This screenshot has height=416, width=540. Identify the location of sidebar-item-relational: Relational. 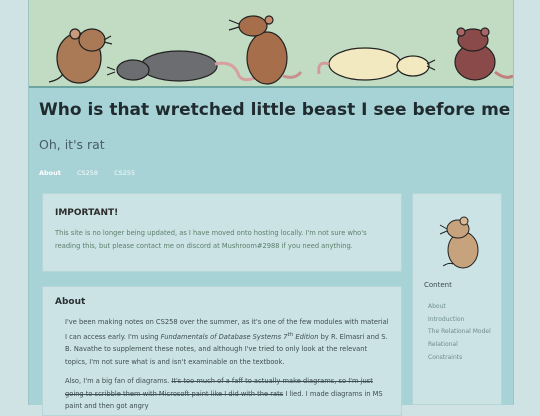
(459, 345).